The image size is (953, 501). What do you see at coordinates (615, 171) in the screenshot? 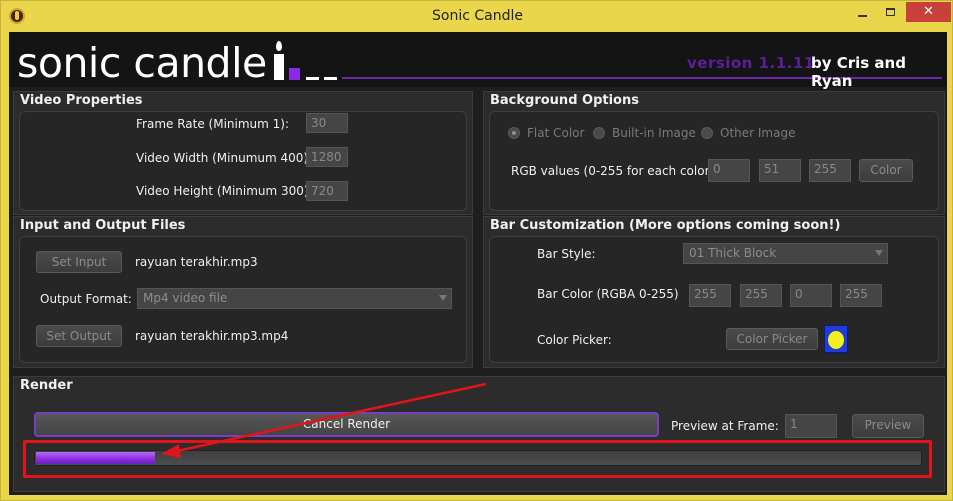
I see `rgb-values-label: RGB values (0-255 for each color):` at bounding box center [615, 171].